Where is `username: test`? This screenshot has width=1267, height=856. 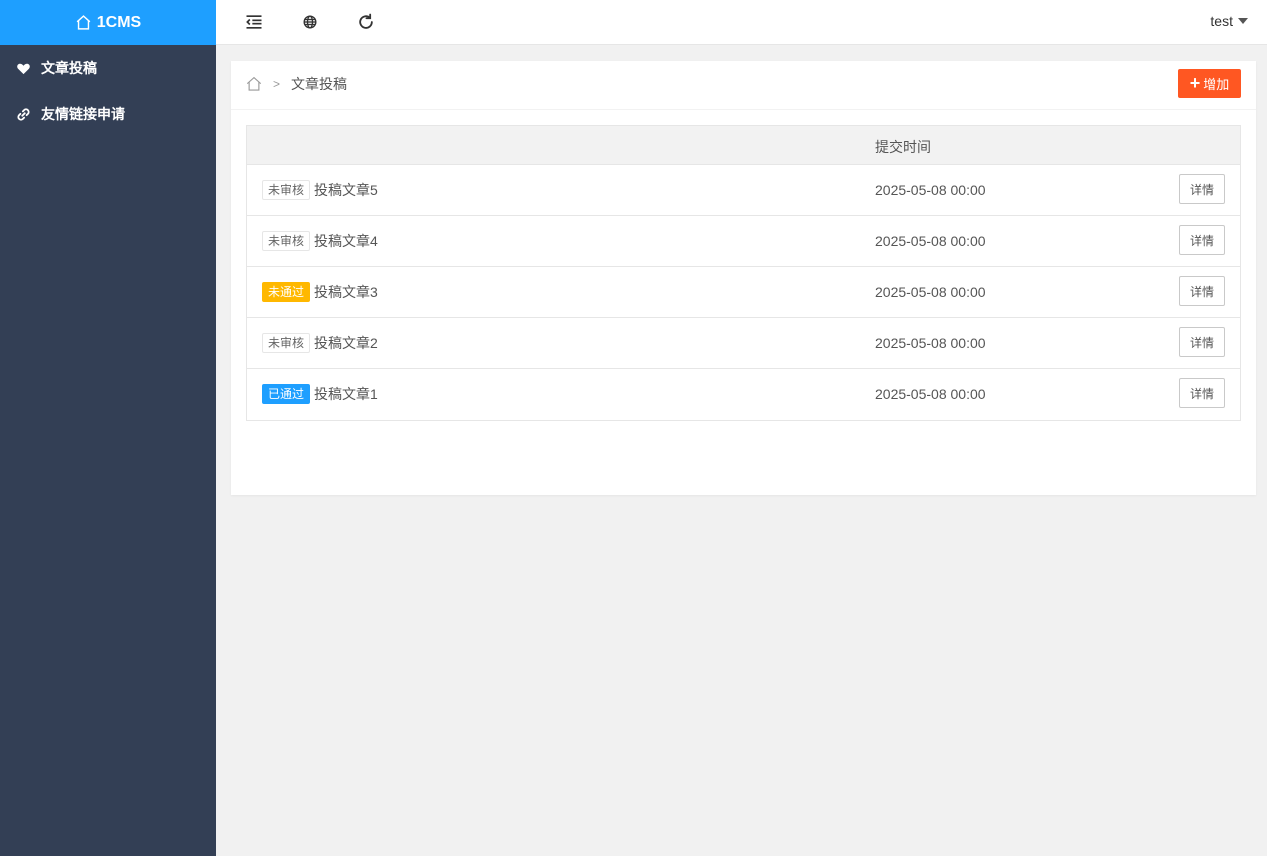
username: test is located at coordinates (1221, 21).